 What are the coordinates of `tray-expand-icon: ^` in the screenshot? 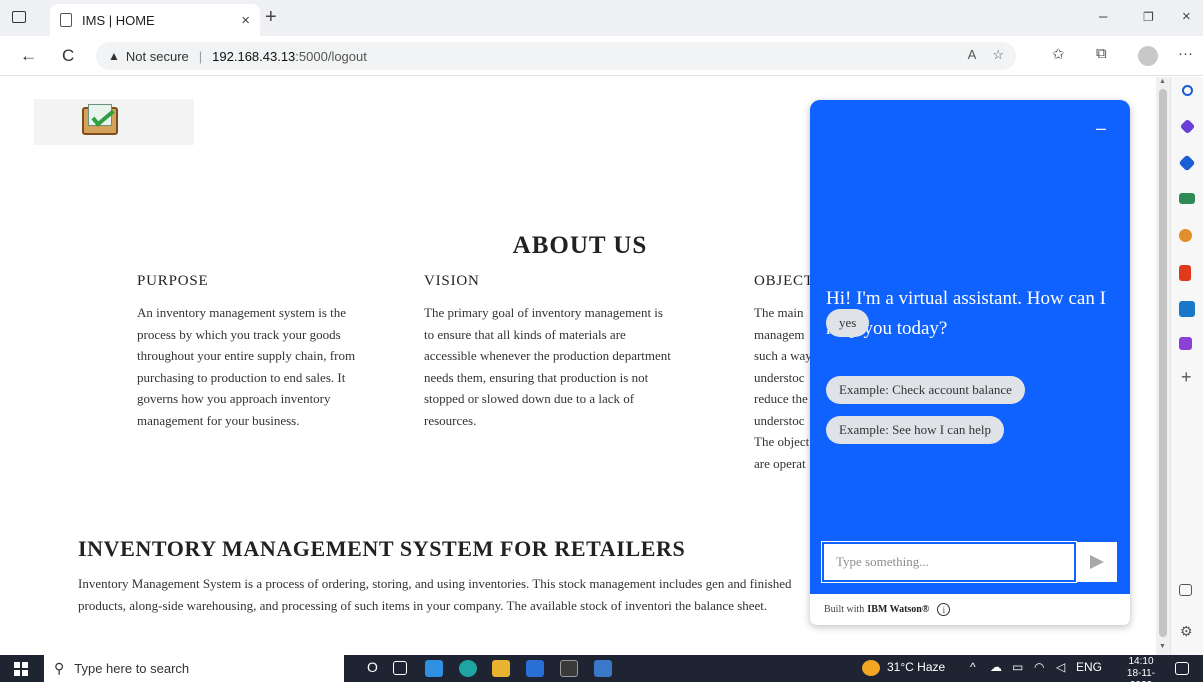 It's located at (973, 667).